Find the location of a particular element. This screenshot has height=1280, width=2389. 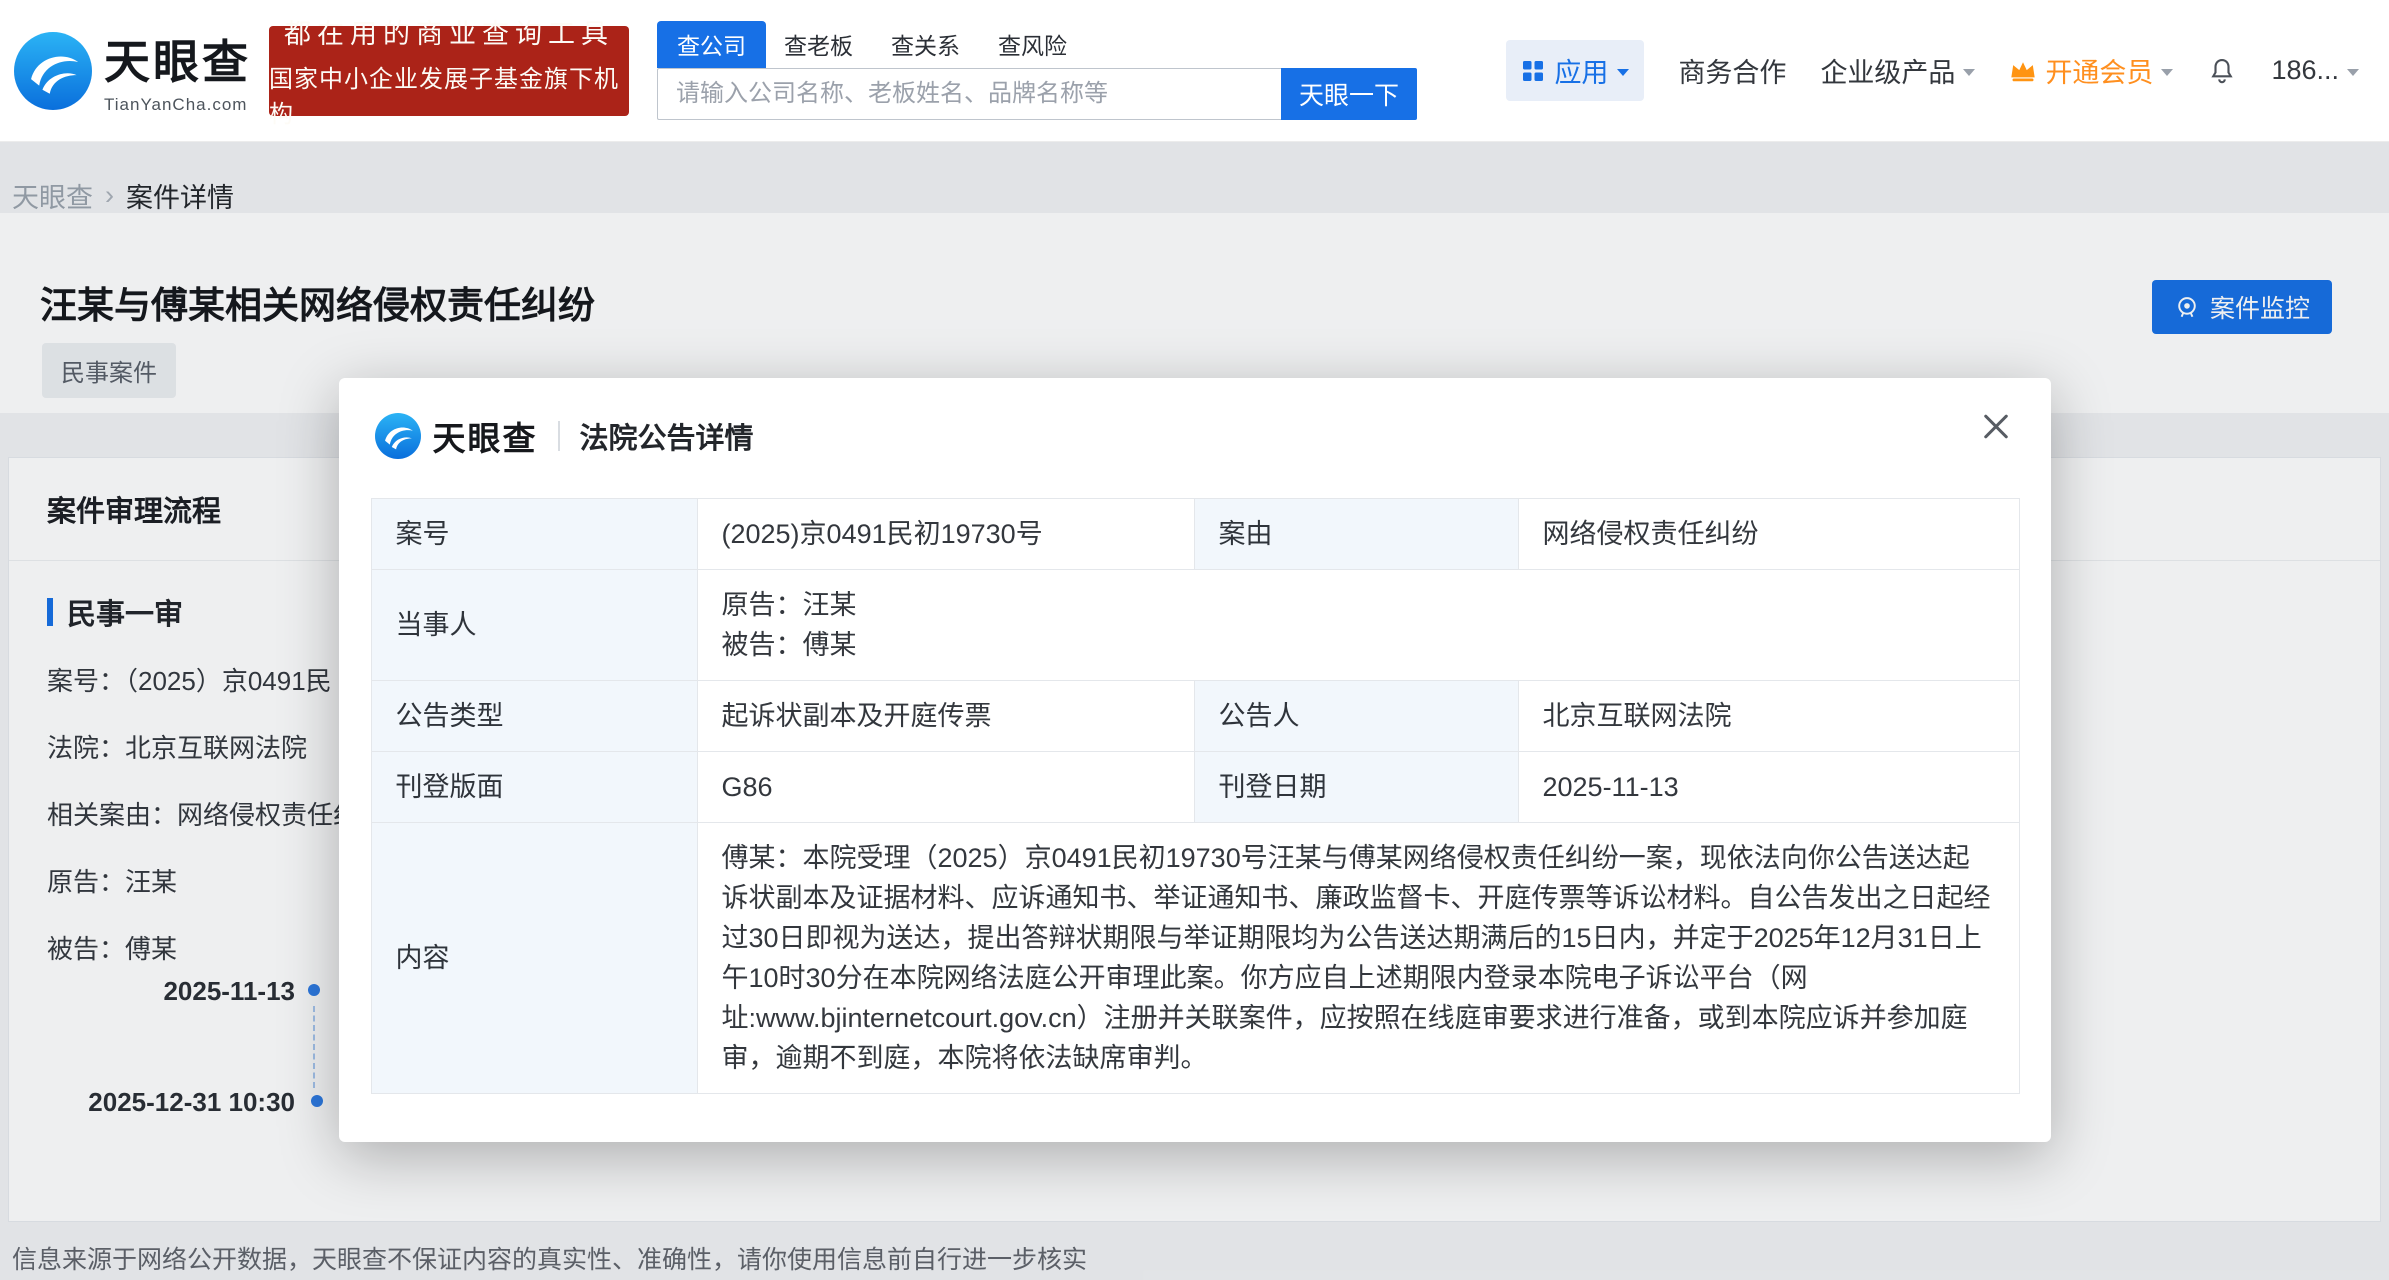

notice-type-value: 起诉状副本及开庭传票 is located at coordinates (945, 716).